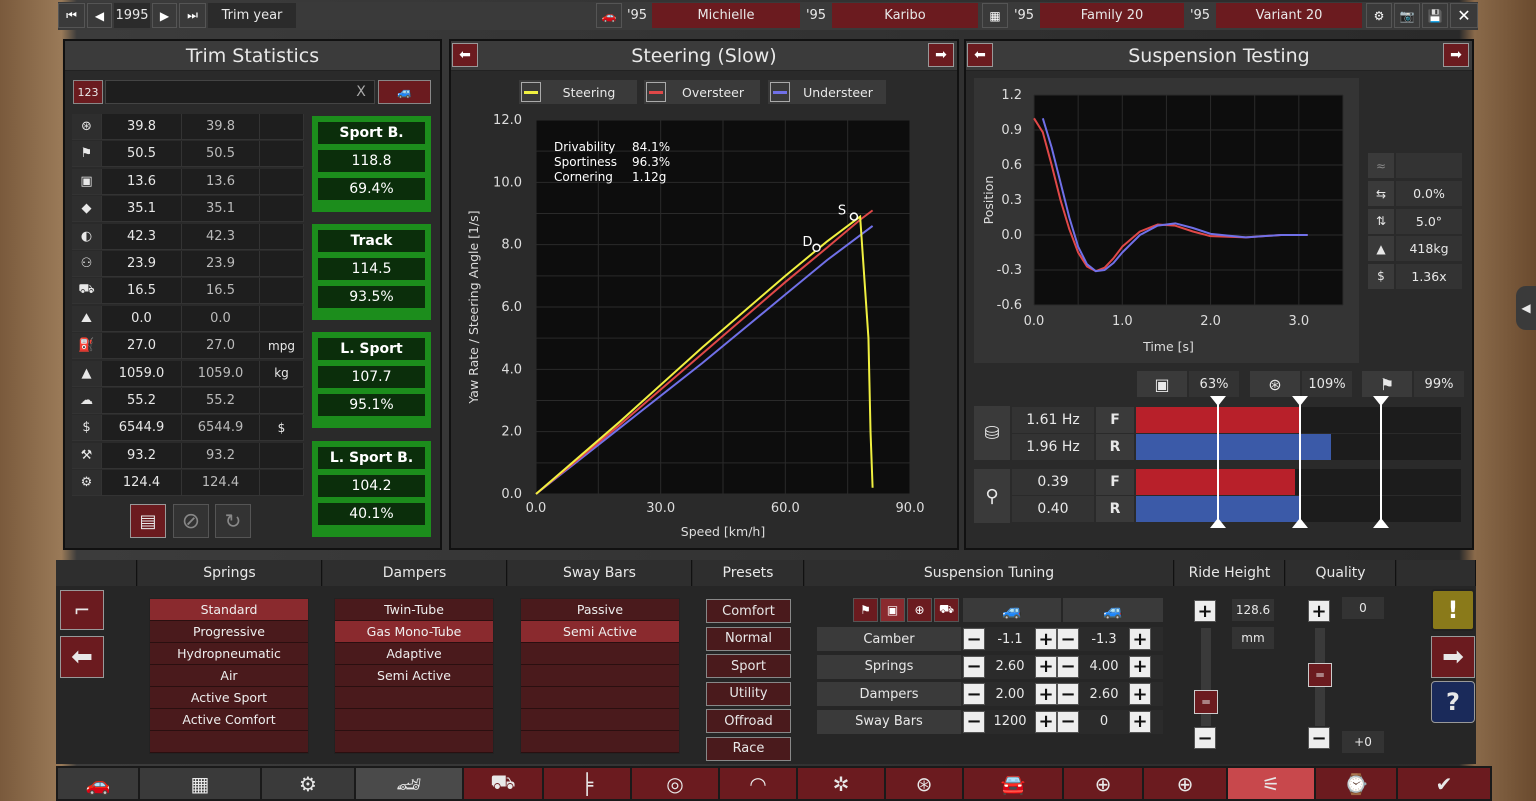  Describe the element at coordinates (240, 92) in the screenshot. I see `search-input` at that location.